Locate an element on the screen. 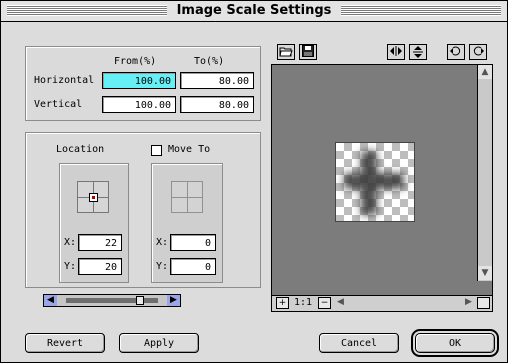  zoom-slider: ◀ ▶ is located at coordinates (112, 300).